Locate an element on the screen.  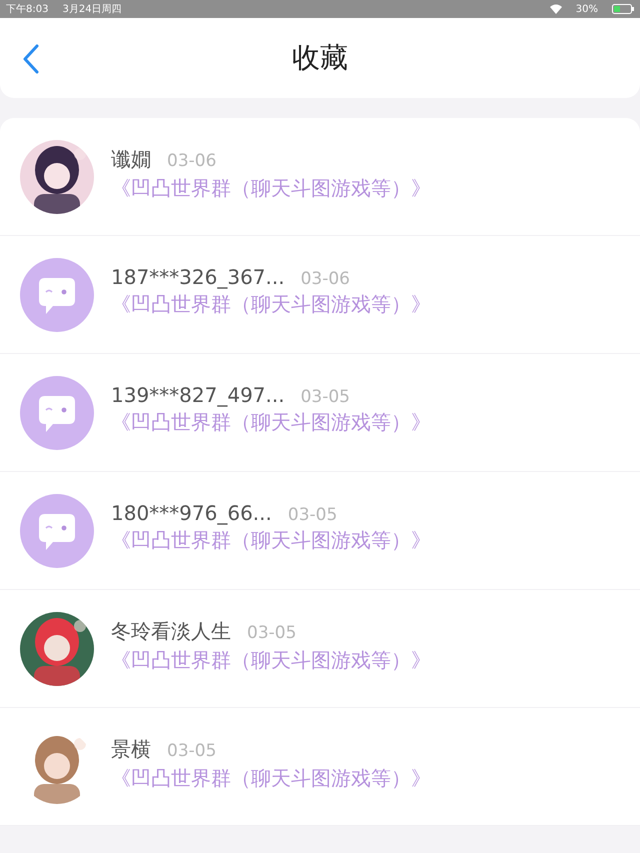
wifi-icon is located at coordinates (556, 9).